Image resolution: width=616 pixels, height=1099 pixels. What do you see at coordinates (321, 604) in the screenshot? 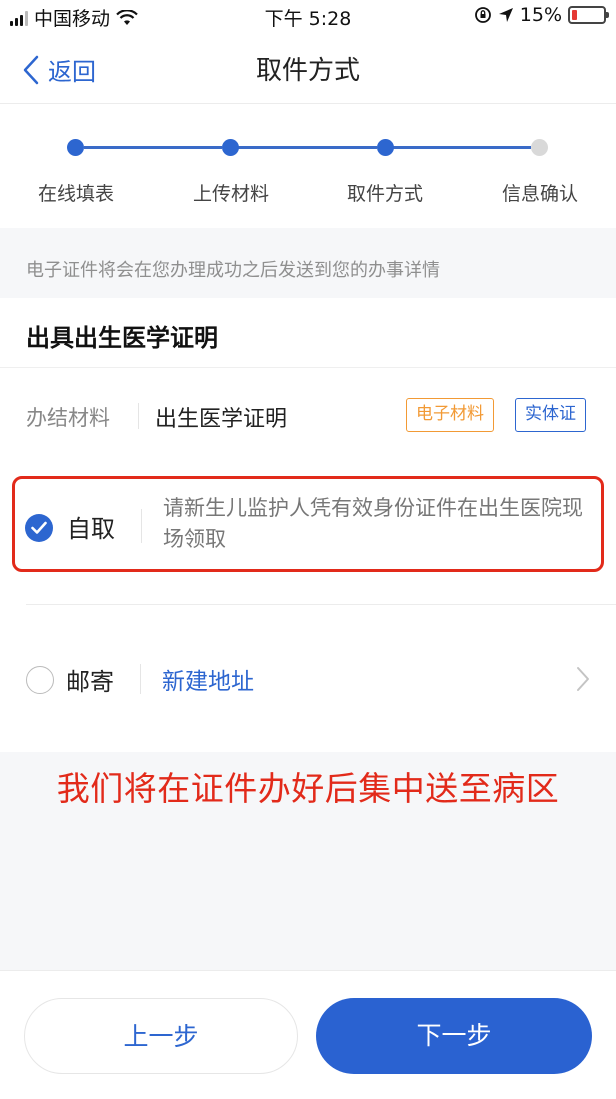
I see `option-divider` at bounding box center [321, 604].